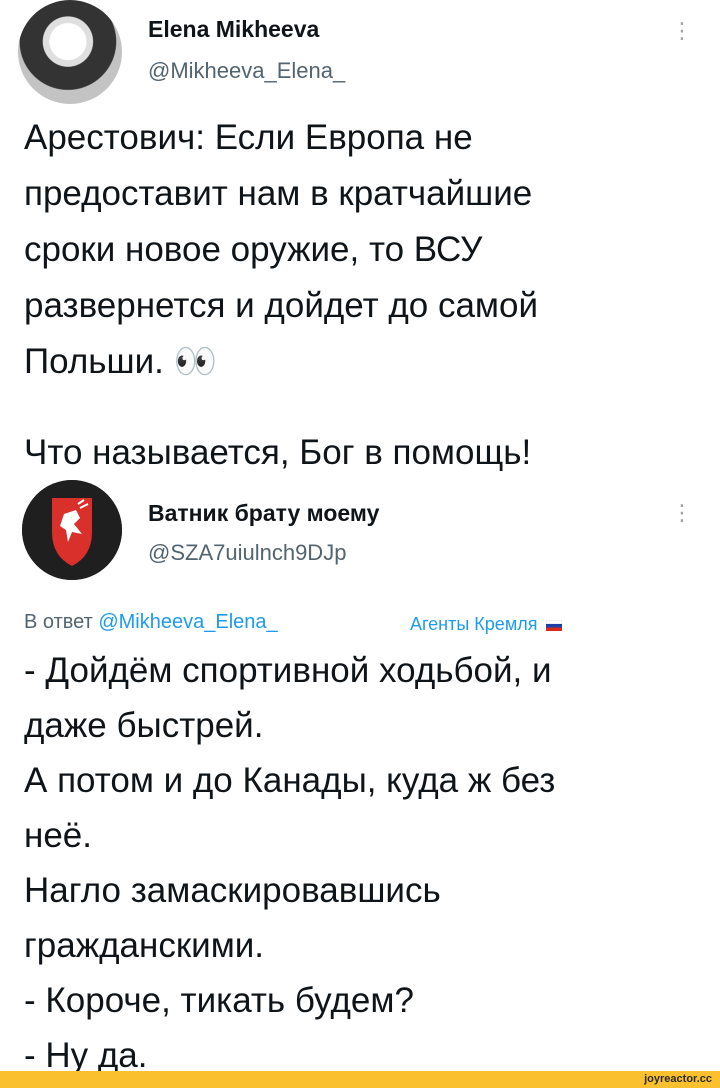 The image size is (720, 1088). What do you see at coordinates (247, 553) in the screenshot?
I see `reply-author-handle: @SZA7uiulnch9DJp` at bounding box center [247, 553].